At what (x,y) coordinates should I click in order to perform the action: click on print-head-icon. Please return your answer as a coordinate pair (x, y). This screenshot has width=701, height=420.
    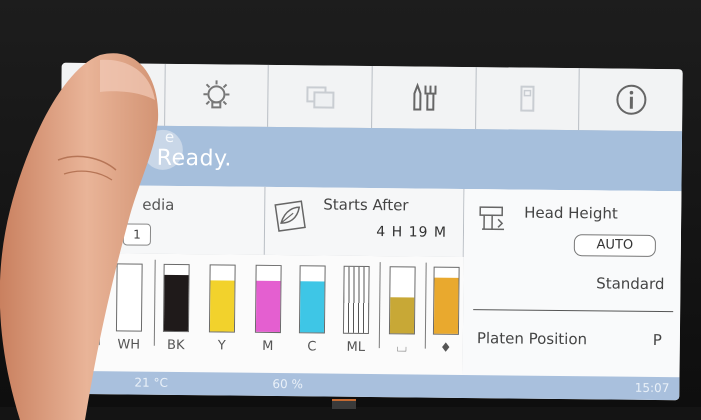
    Looking at the image, I should click on (494, 219).